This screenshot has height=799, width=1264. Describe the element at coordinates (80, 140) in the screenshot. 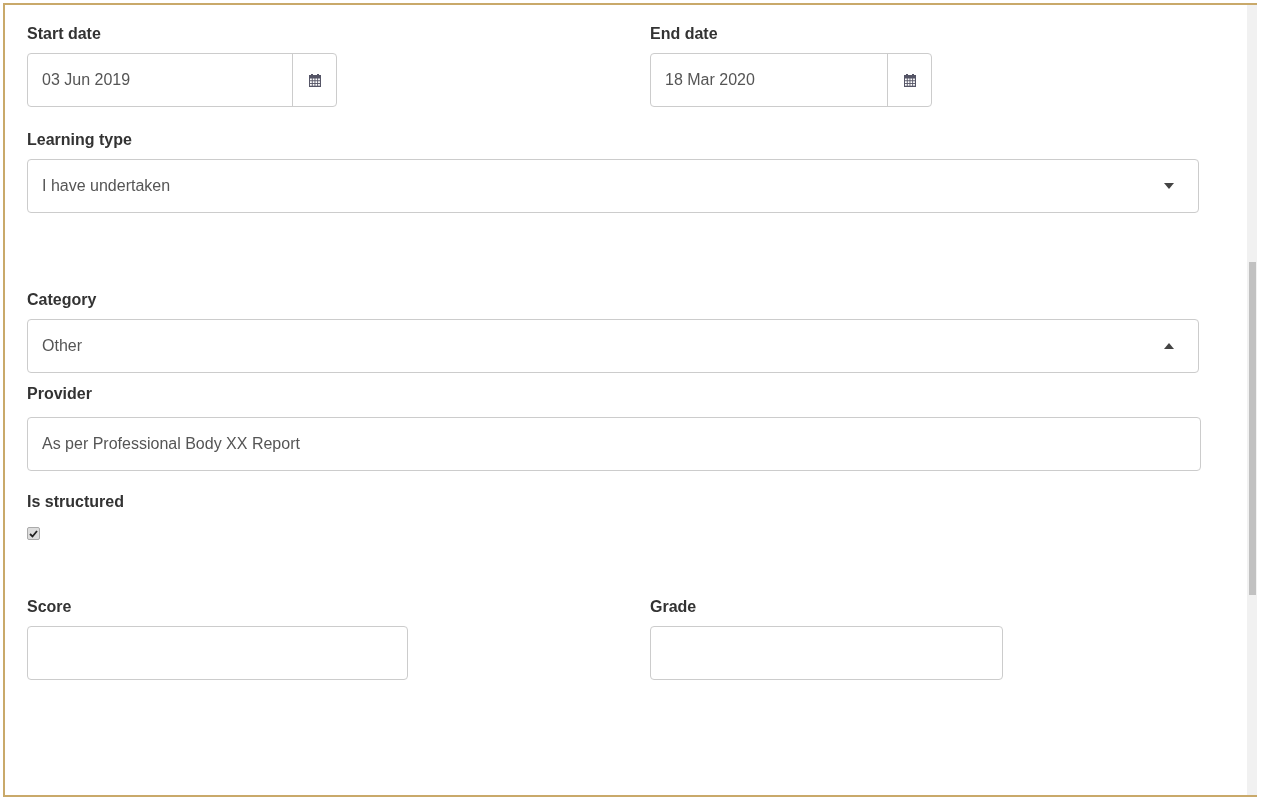

I see `field-label: Learning type` at that location.